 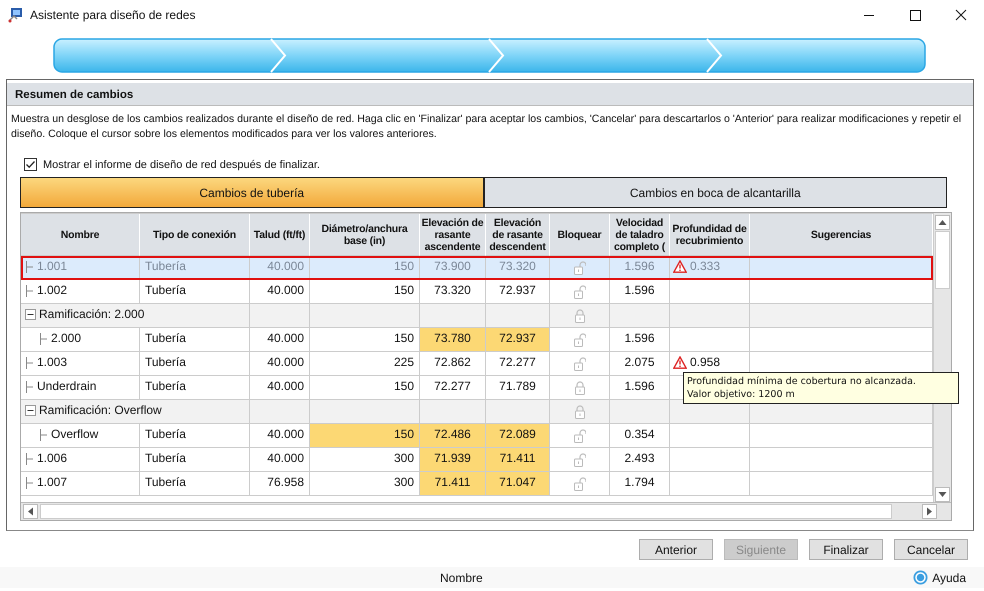 I want to click on help-link: Ayuda, so click(x=949, y=577).